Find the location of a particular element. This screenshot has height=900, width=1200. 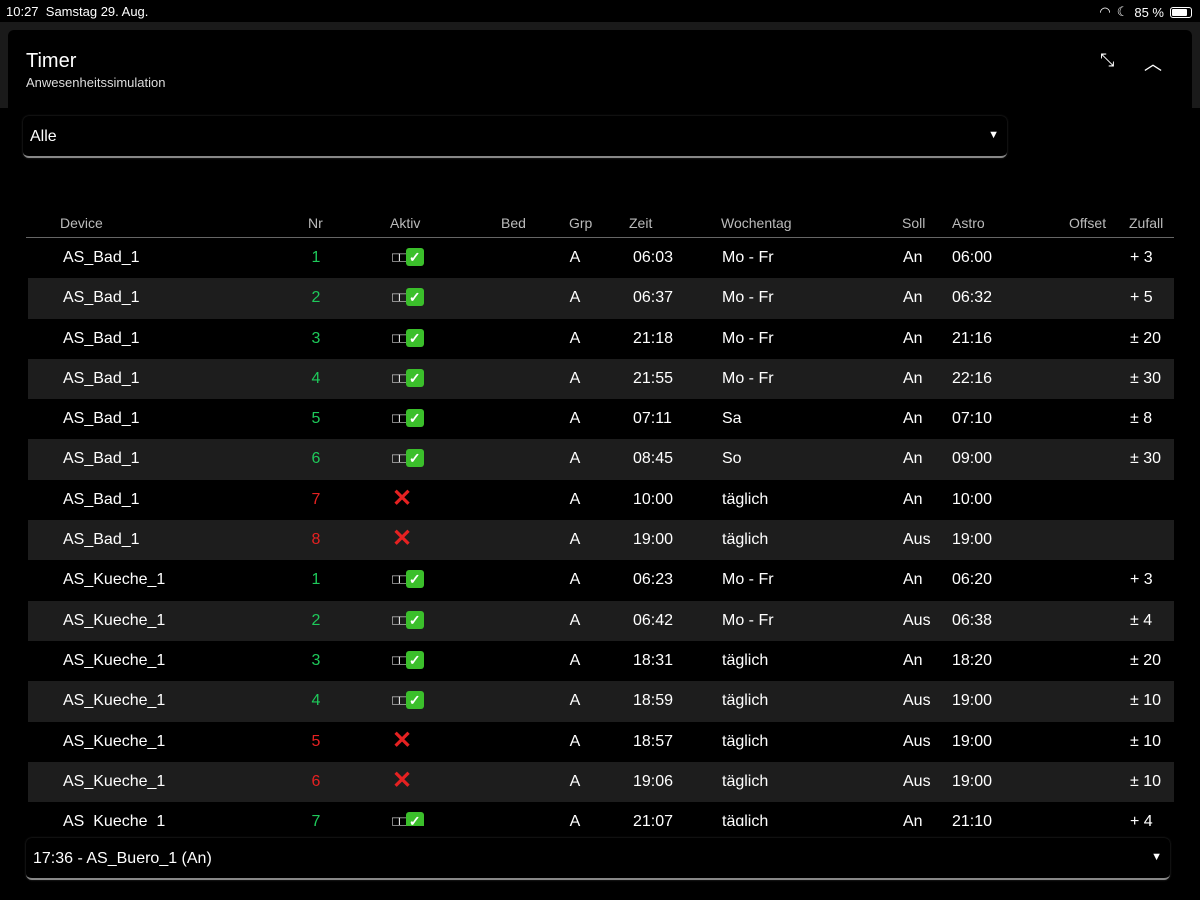

cell-nr: 7 is located at coordinates (316, 499).